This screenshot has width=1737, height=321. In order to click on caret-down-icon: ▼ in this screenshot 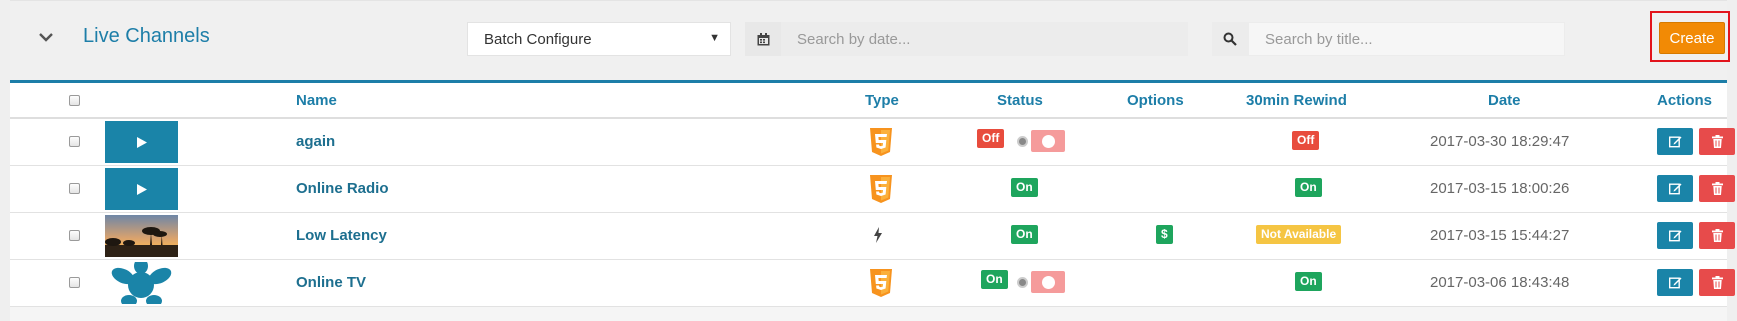, I will do `click(714, 38)`.